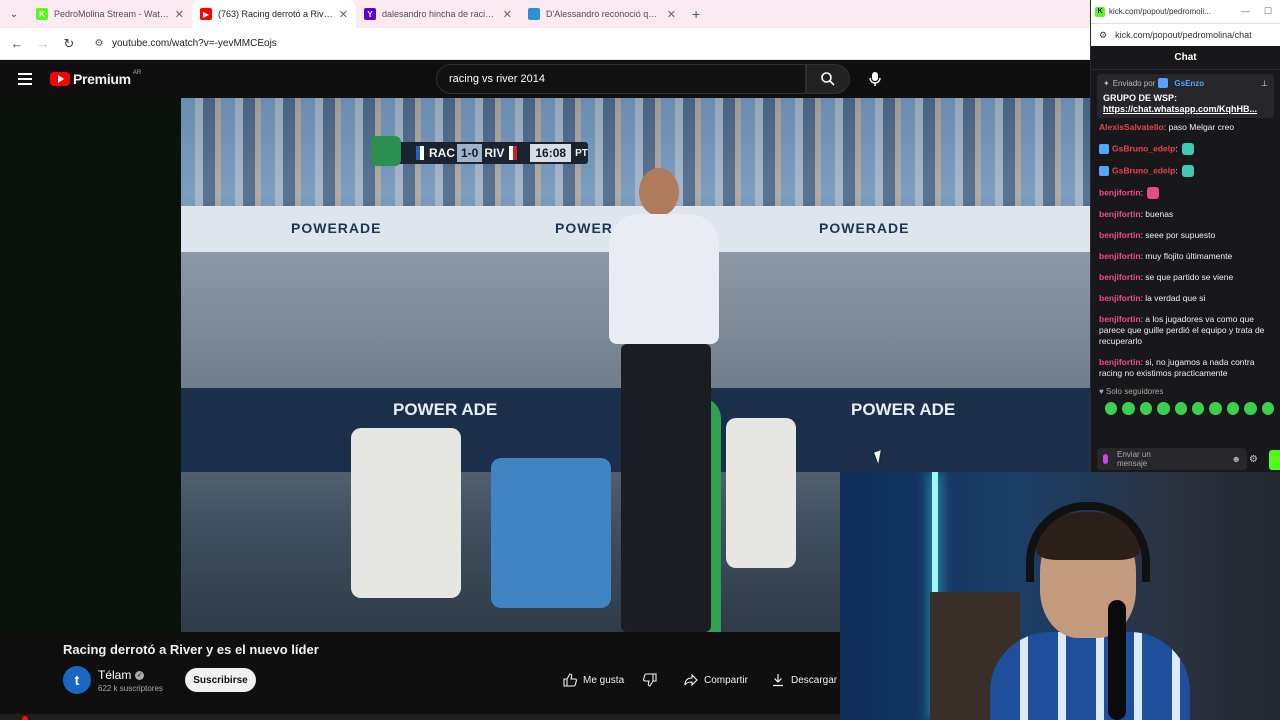  I want to click on heart-icon: ♥, so click(1101, 391).